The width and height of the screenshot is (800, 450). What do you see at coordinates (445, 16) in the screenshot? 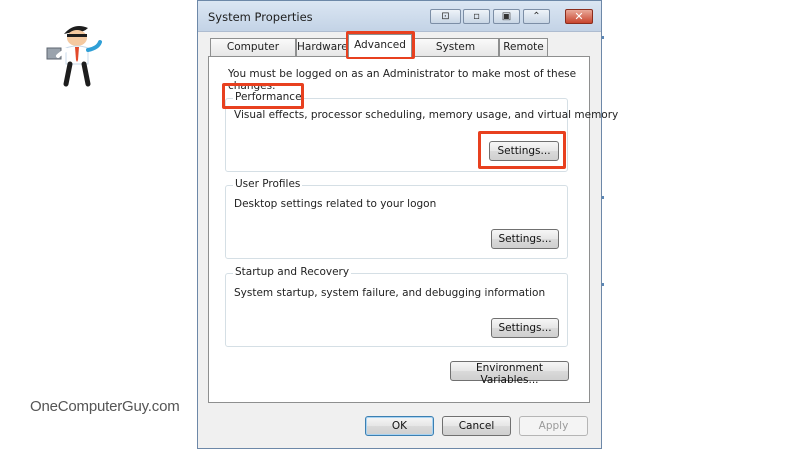
I see `pin-icon: ⊡` at bounding box center [445, 16].